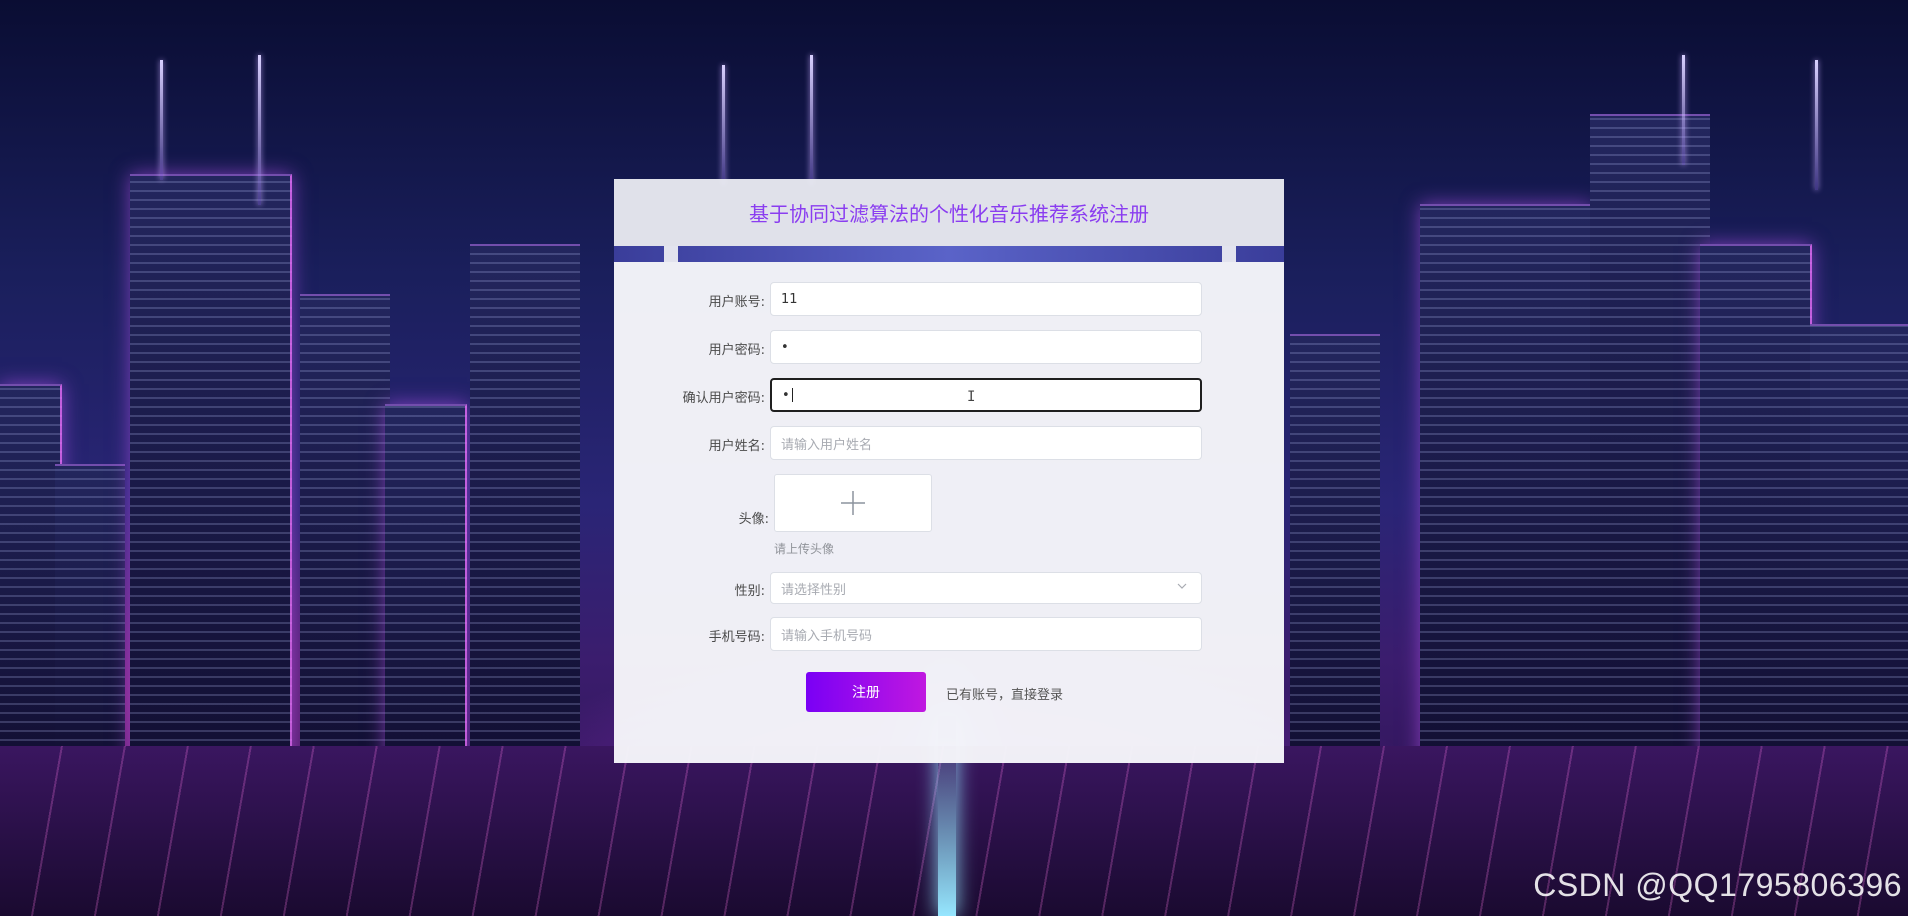  I want to click on account-value: 11, so click(789, 299).